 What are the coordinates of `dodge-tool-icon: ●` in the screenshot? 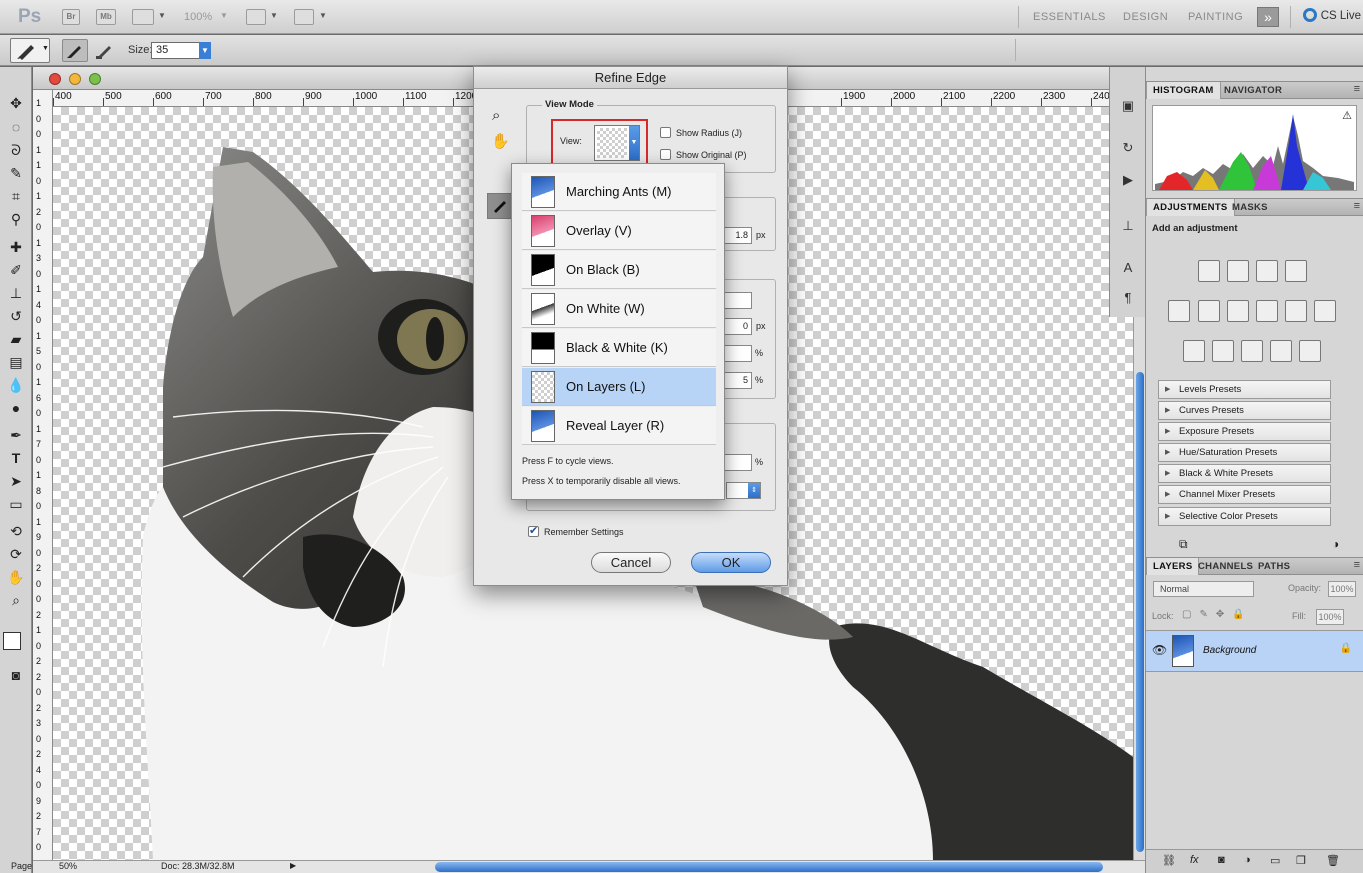 It's located at (16, 408).